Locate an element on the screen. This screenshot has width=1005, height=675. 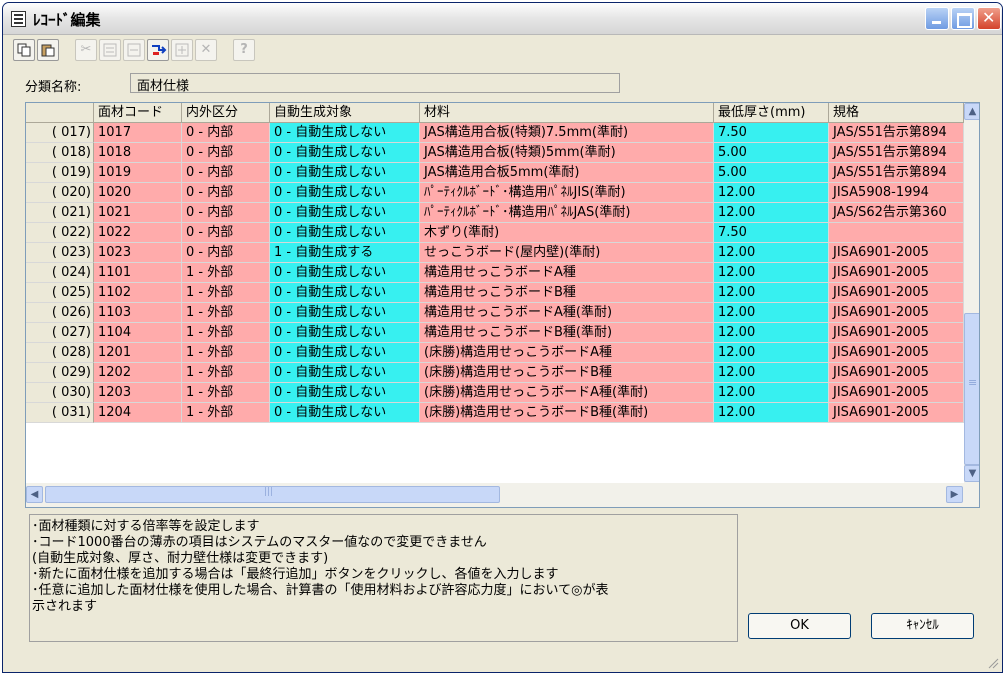
vertical-scrollbar: ▲ ▼ is located at coordinates (971, 293).